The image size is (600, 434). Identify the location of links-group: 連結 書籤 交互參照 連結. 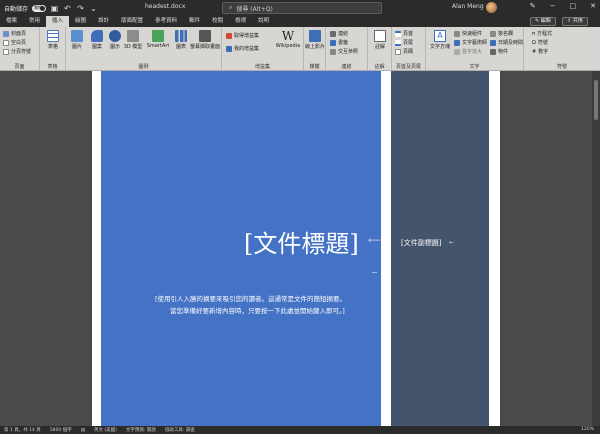
(347, 49).